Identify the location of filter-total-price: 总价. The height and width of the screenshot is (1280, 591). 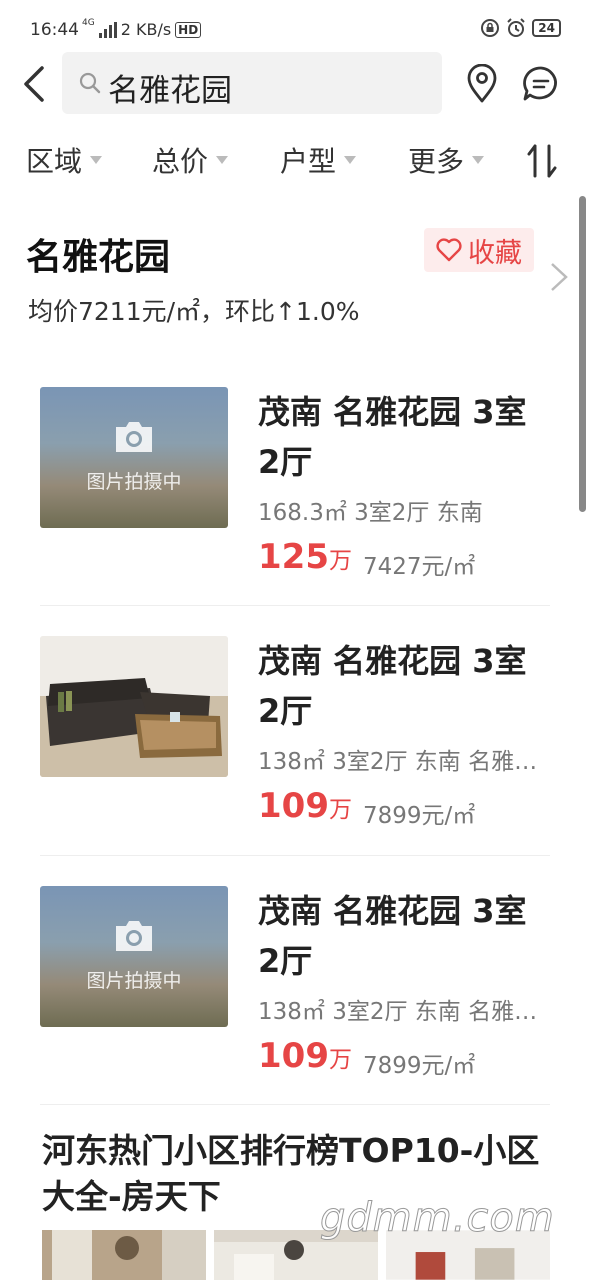
(190, 160).